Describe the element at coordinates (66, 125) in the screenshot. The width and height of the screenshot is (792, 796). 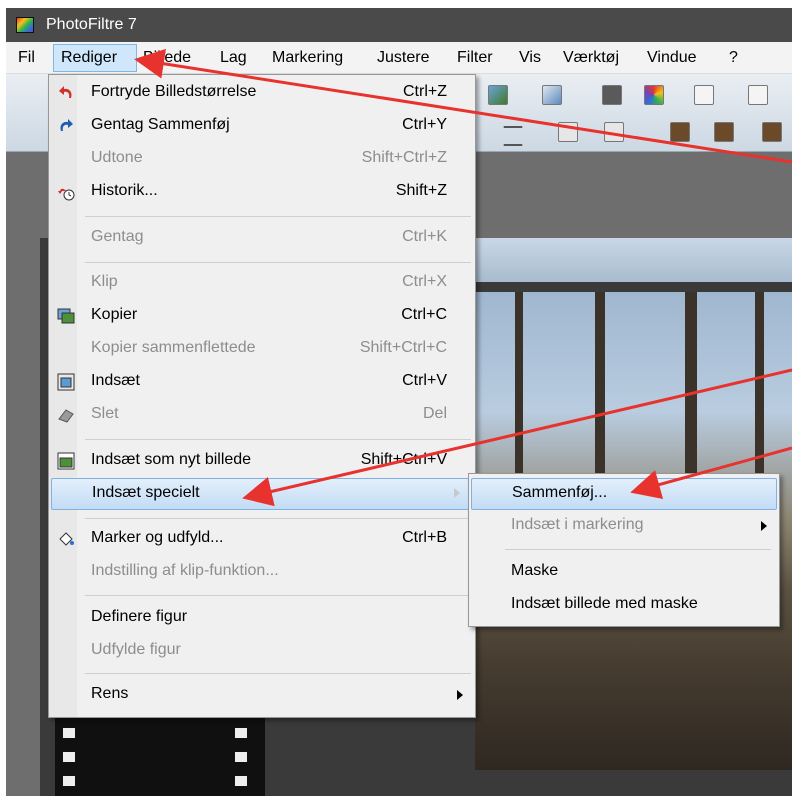
I see `redo-icon` at that location.